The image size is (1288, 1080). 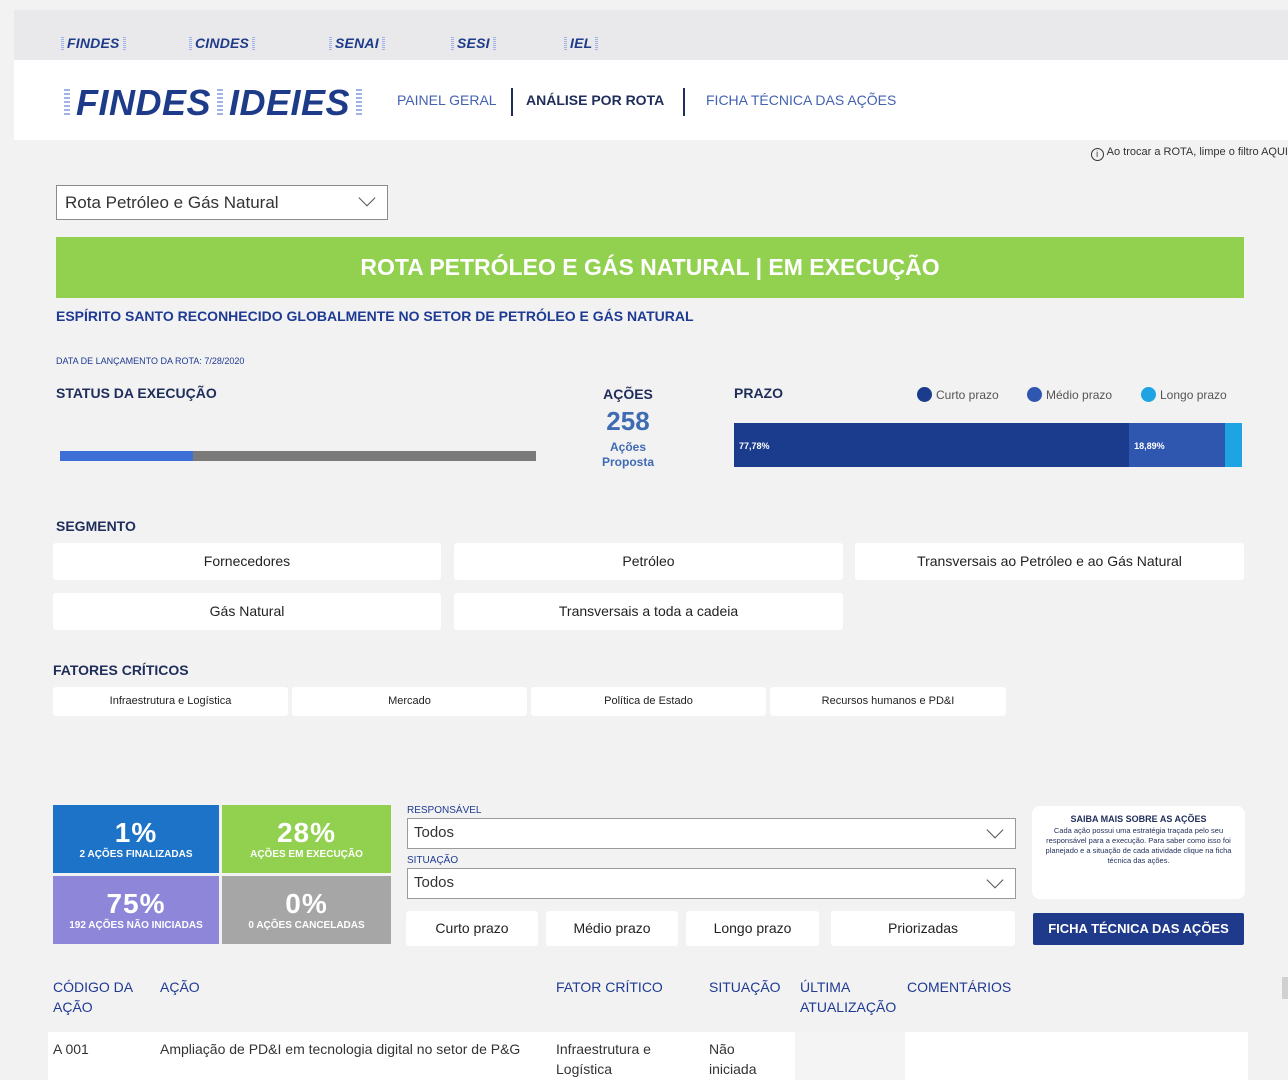 What do you see at coordinates (959, 987) in the screenshot?
I see `column-header-comentarios: COMENTÁRIOS` at bounding box center [959, 987].